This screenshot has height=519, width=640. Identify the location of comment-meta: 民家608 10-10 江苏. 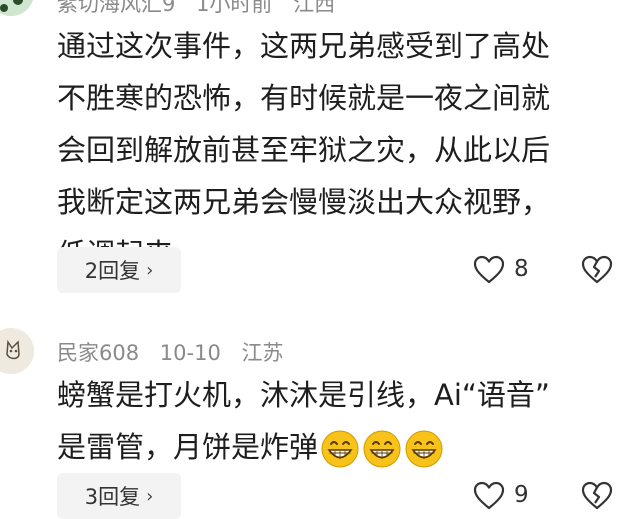
(177, 352).